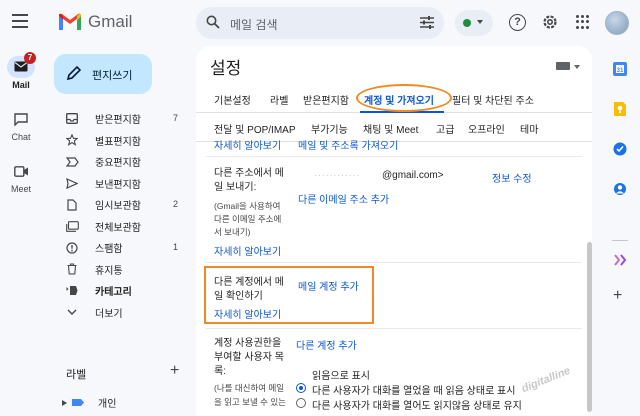 Image resolution: width=640 pixels, height=416 pixels. I want to click on rail-label-chat: Chat, so click(21, 137).